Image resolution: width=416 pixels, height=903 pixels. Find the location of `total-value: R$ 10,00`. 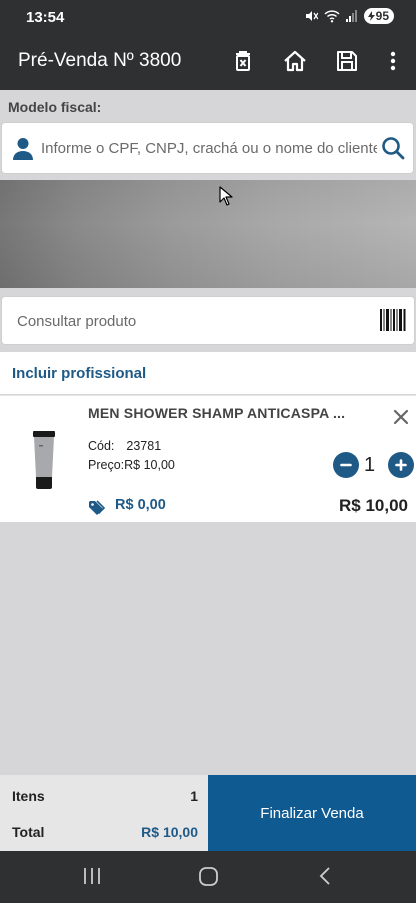

total-value: R$ 10,00 is located at coordinates (169, 832).